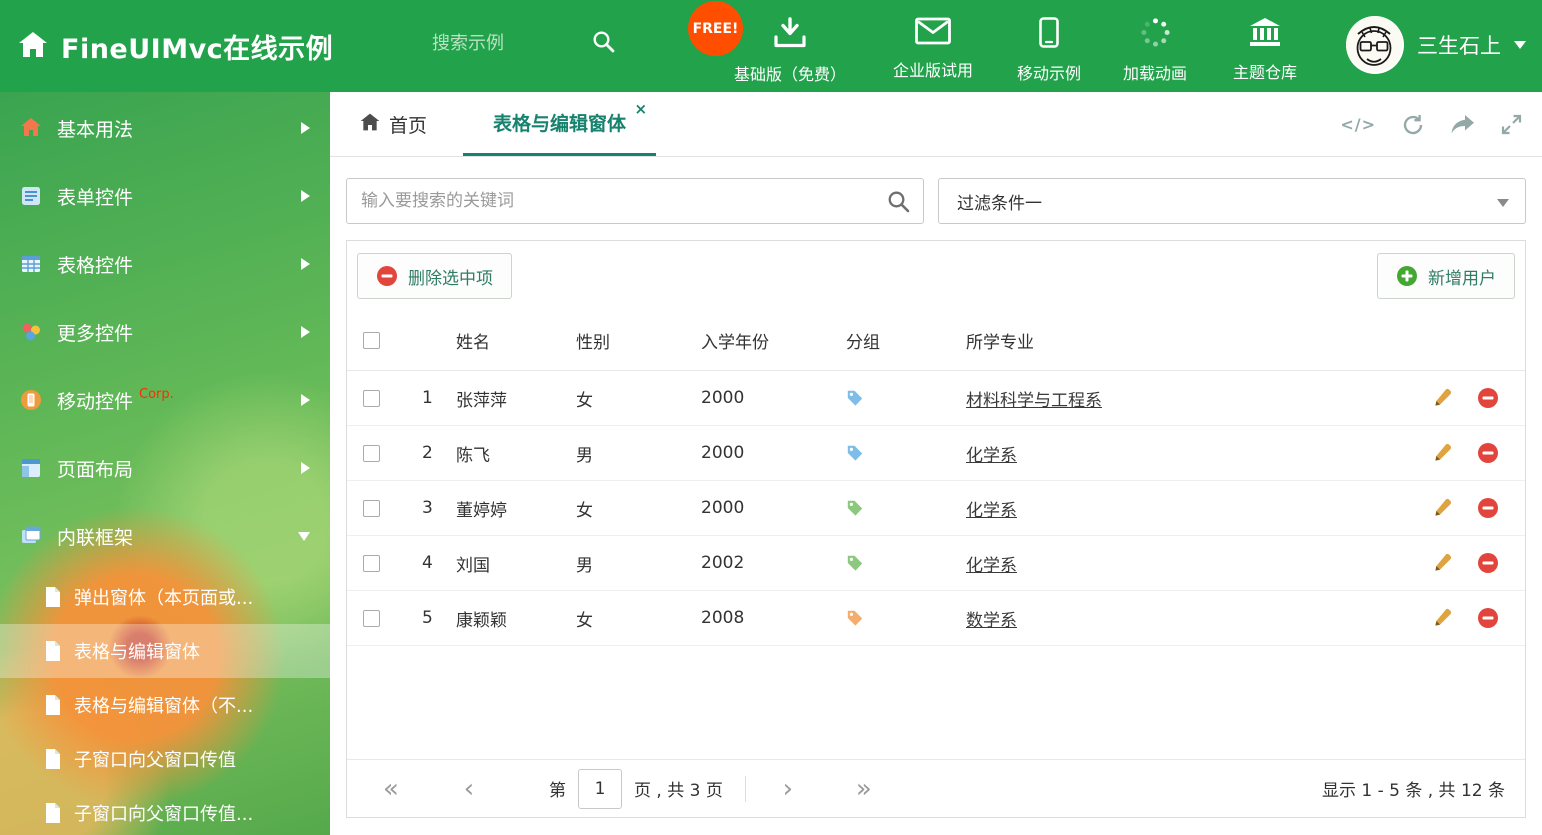 The image size is (1542, 835). What do you see at coordinates (1511, 124) in the screenshot?
I see `expand-icon` at bounding box center [1511, 124].